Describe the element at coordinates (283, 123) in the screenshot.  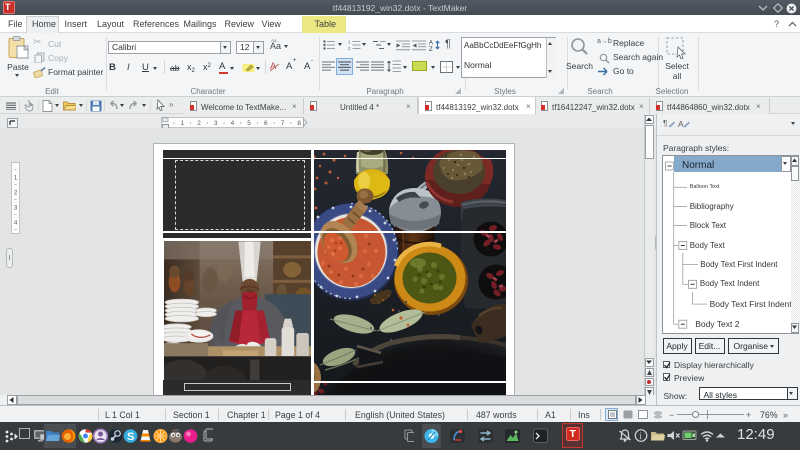
I see `svg-text: 7` at that location.